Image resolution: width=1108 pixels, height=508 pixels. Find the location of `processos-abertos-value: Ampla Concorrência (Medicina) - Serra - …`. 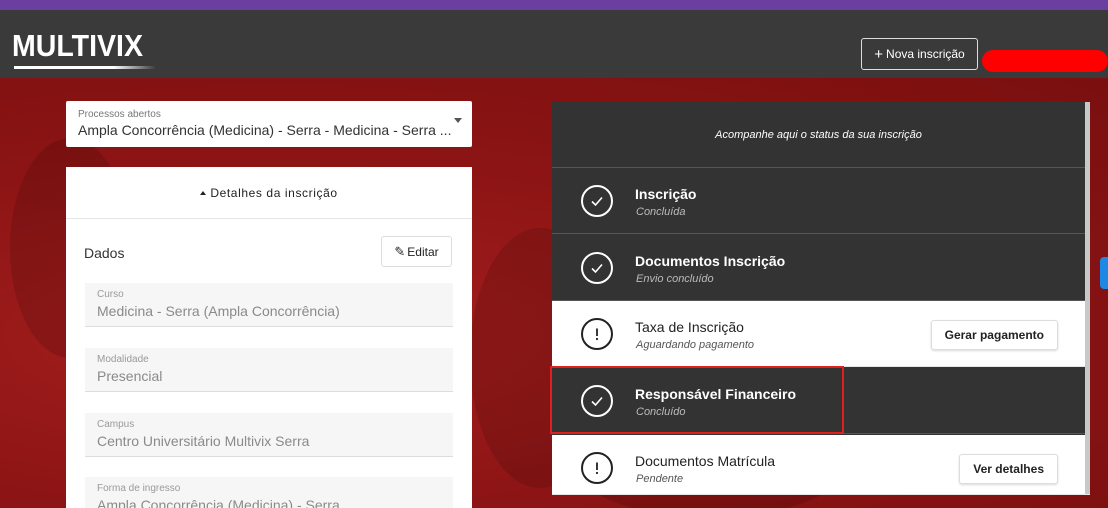

processos-abertos-value: Ampla Concorrência (Medicina) - Serra - … is located at coordinates (265, 130).